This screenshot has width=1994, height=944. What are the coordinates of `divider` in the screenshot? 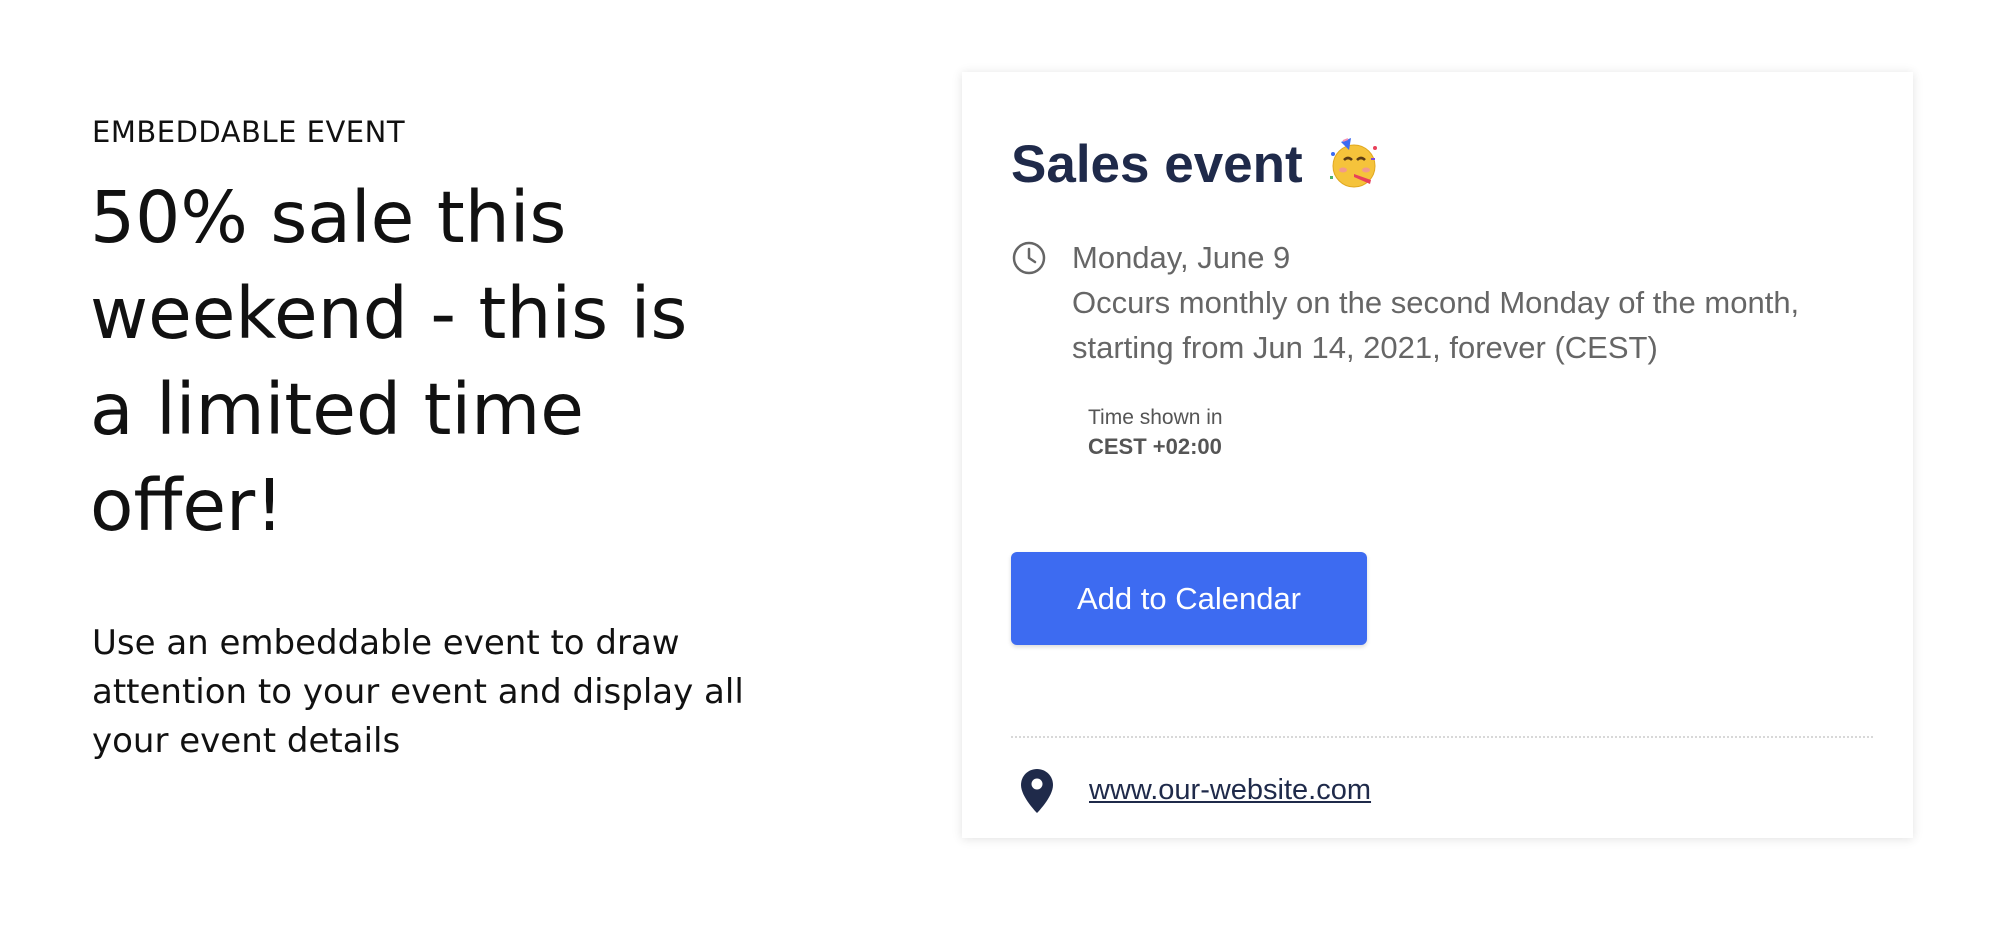 It's located at (1442, 737).